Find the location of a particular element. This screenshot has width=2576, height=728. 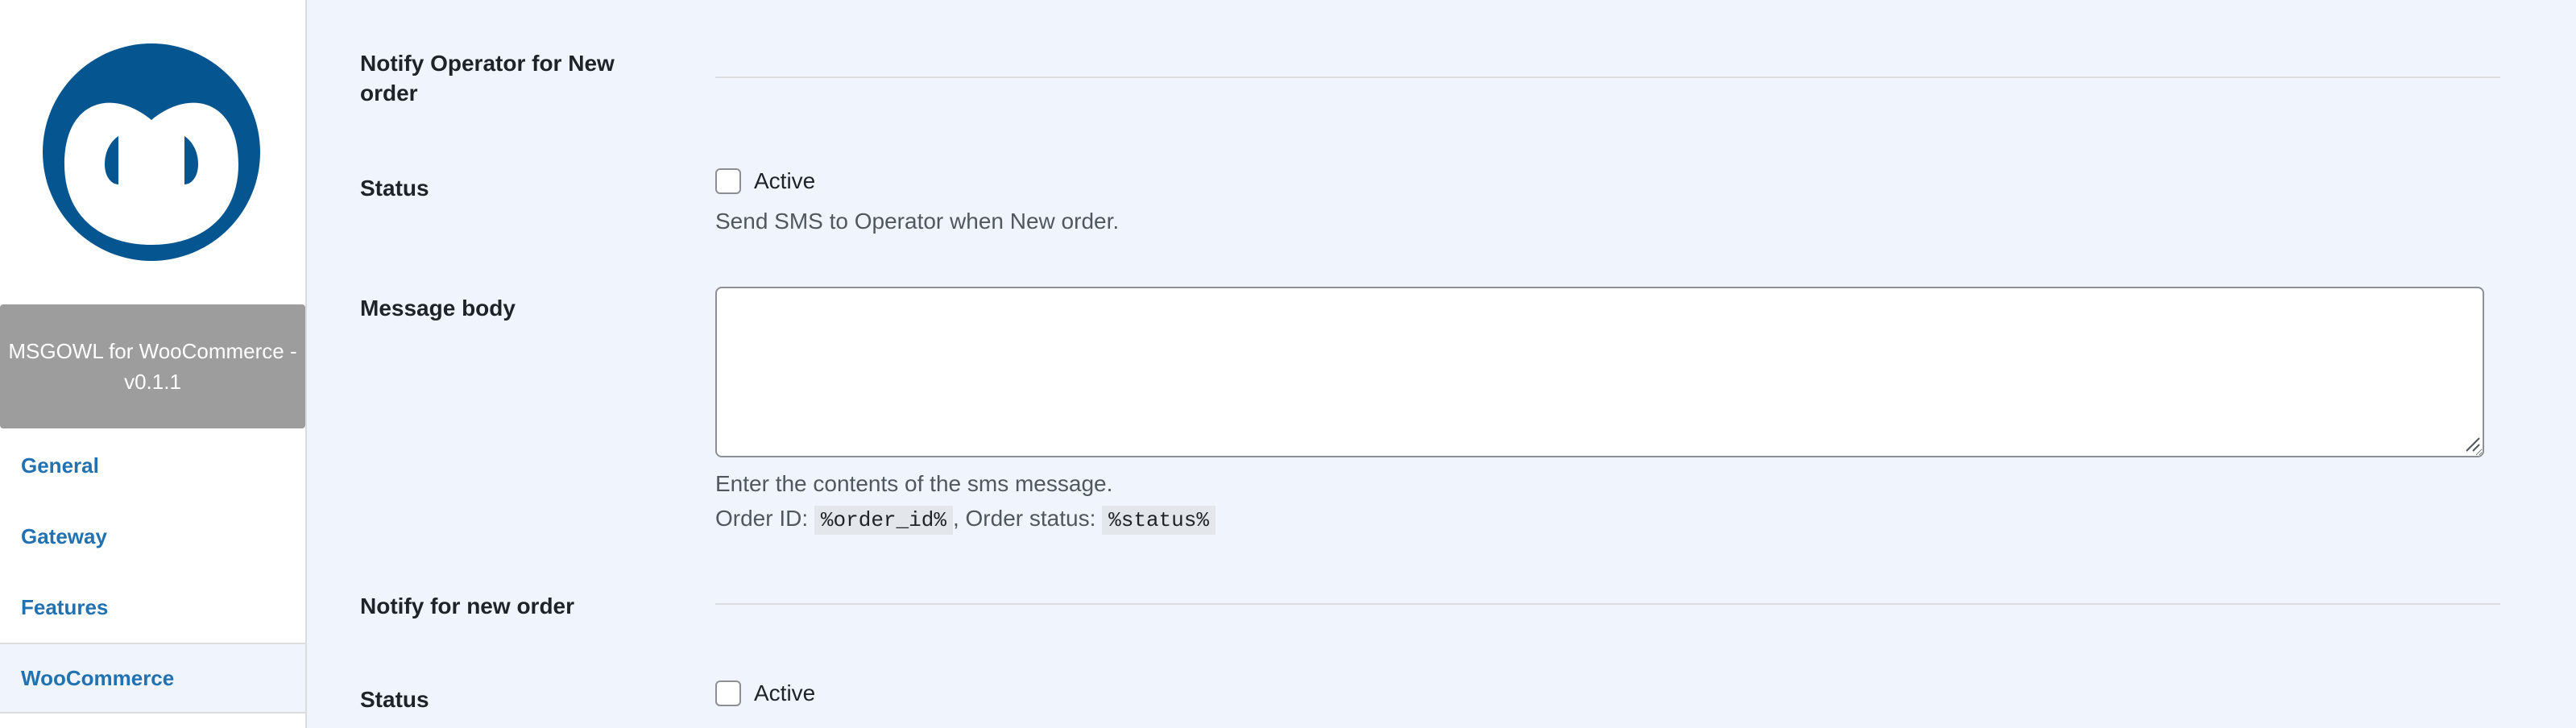

status-operator-checkbox is located at coordinates (728, 181).